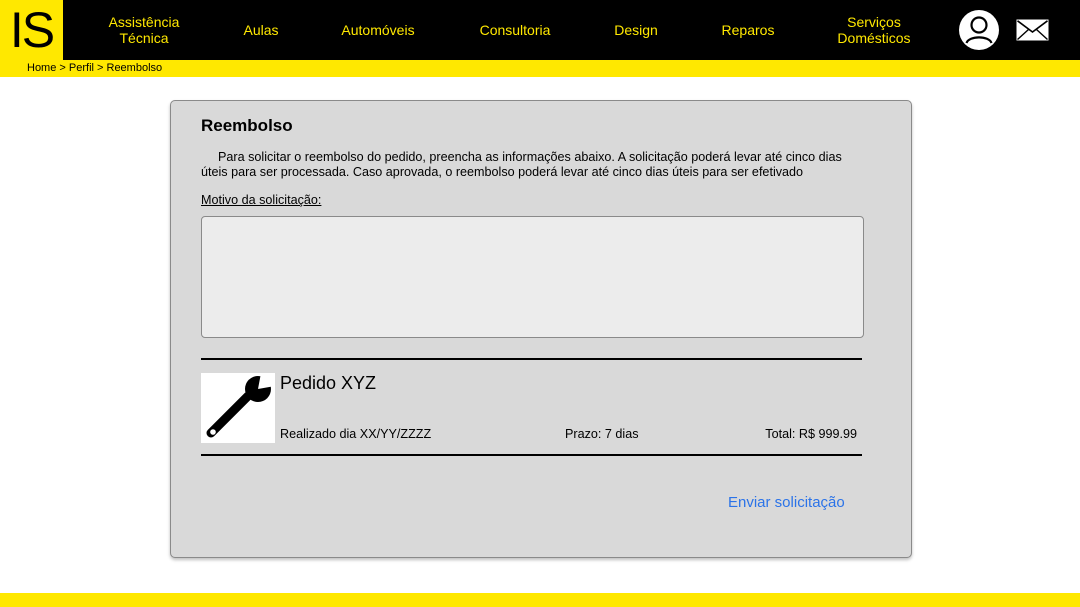 The image size is (1080, 607). I want to click on nav-item-label: Aulas, so click(261, 30).